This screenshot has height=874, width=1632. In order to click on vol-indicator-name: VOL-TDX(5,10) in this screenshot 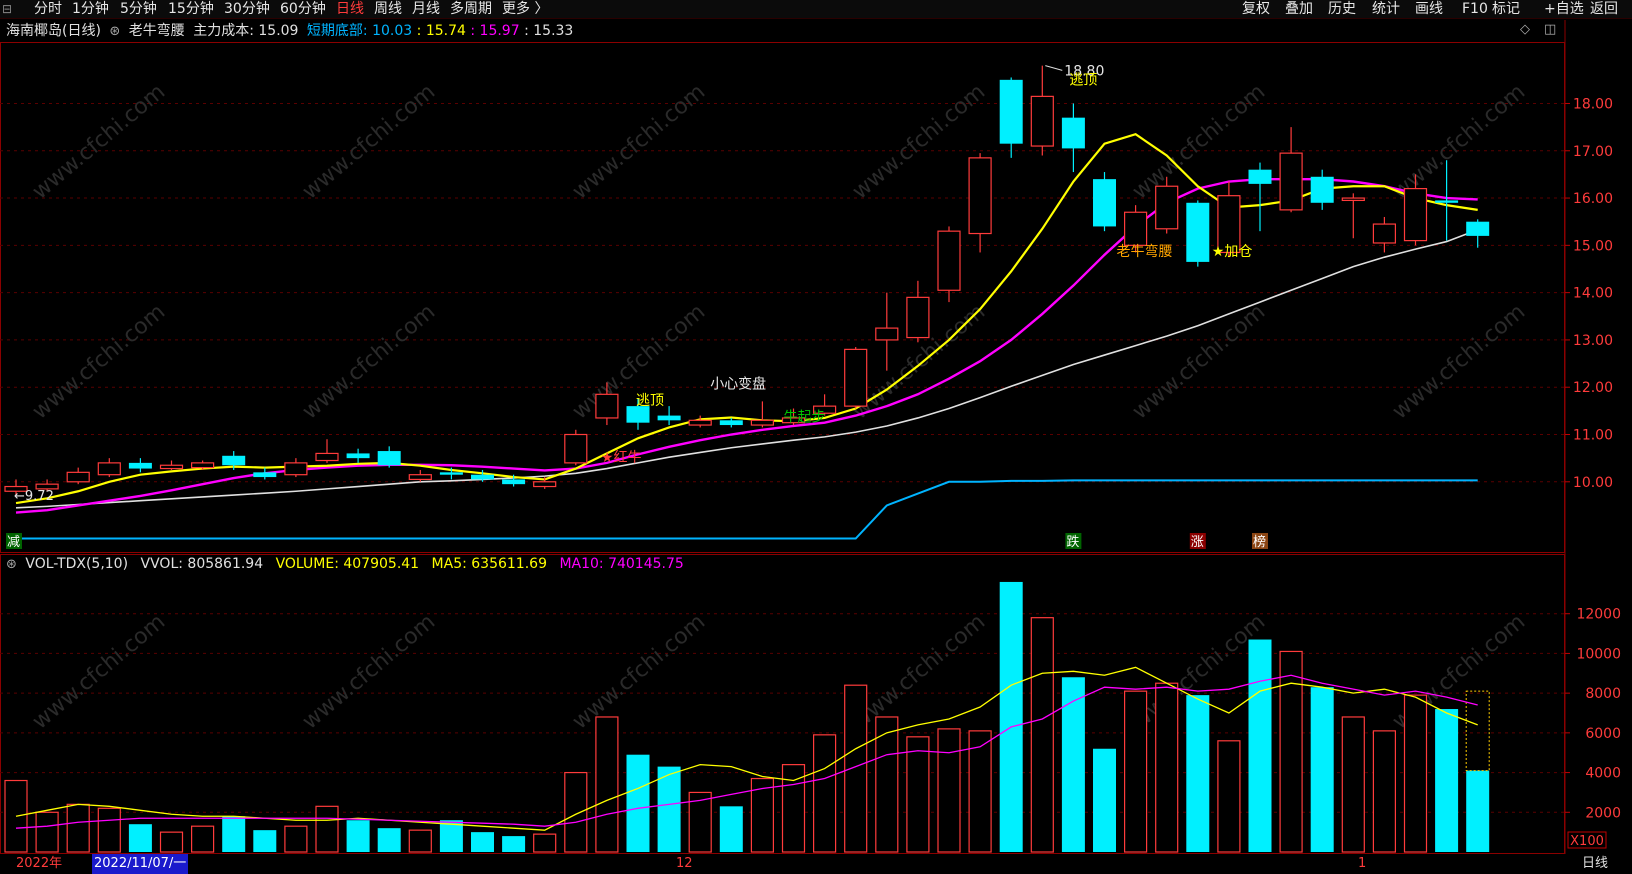, I will do `click(76, 564)`.